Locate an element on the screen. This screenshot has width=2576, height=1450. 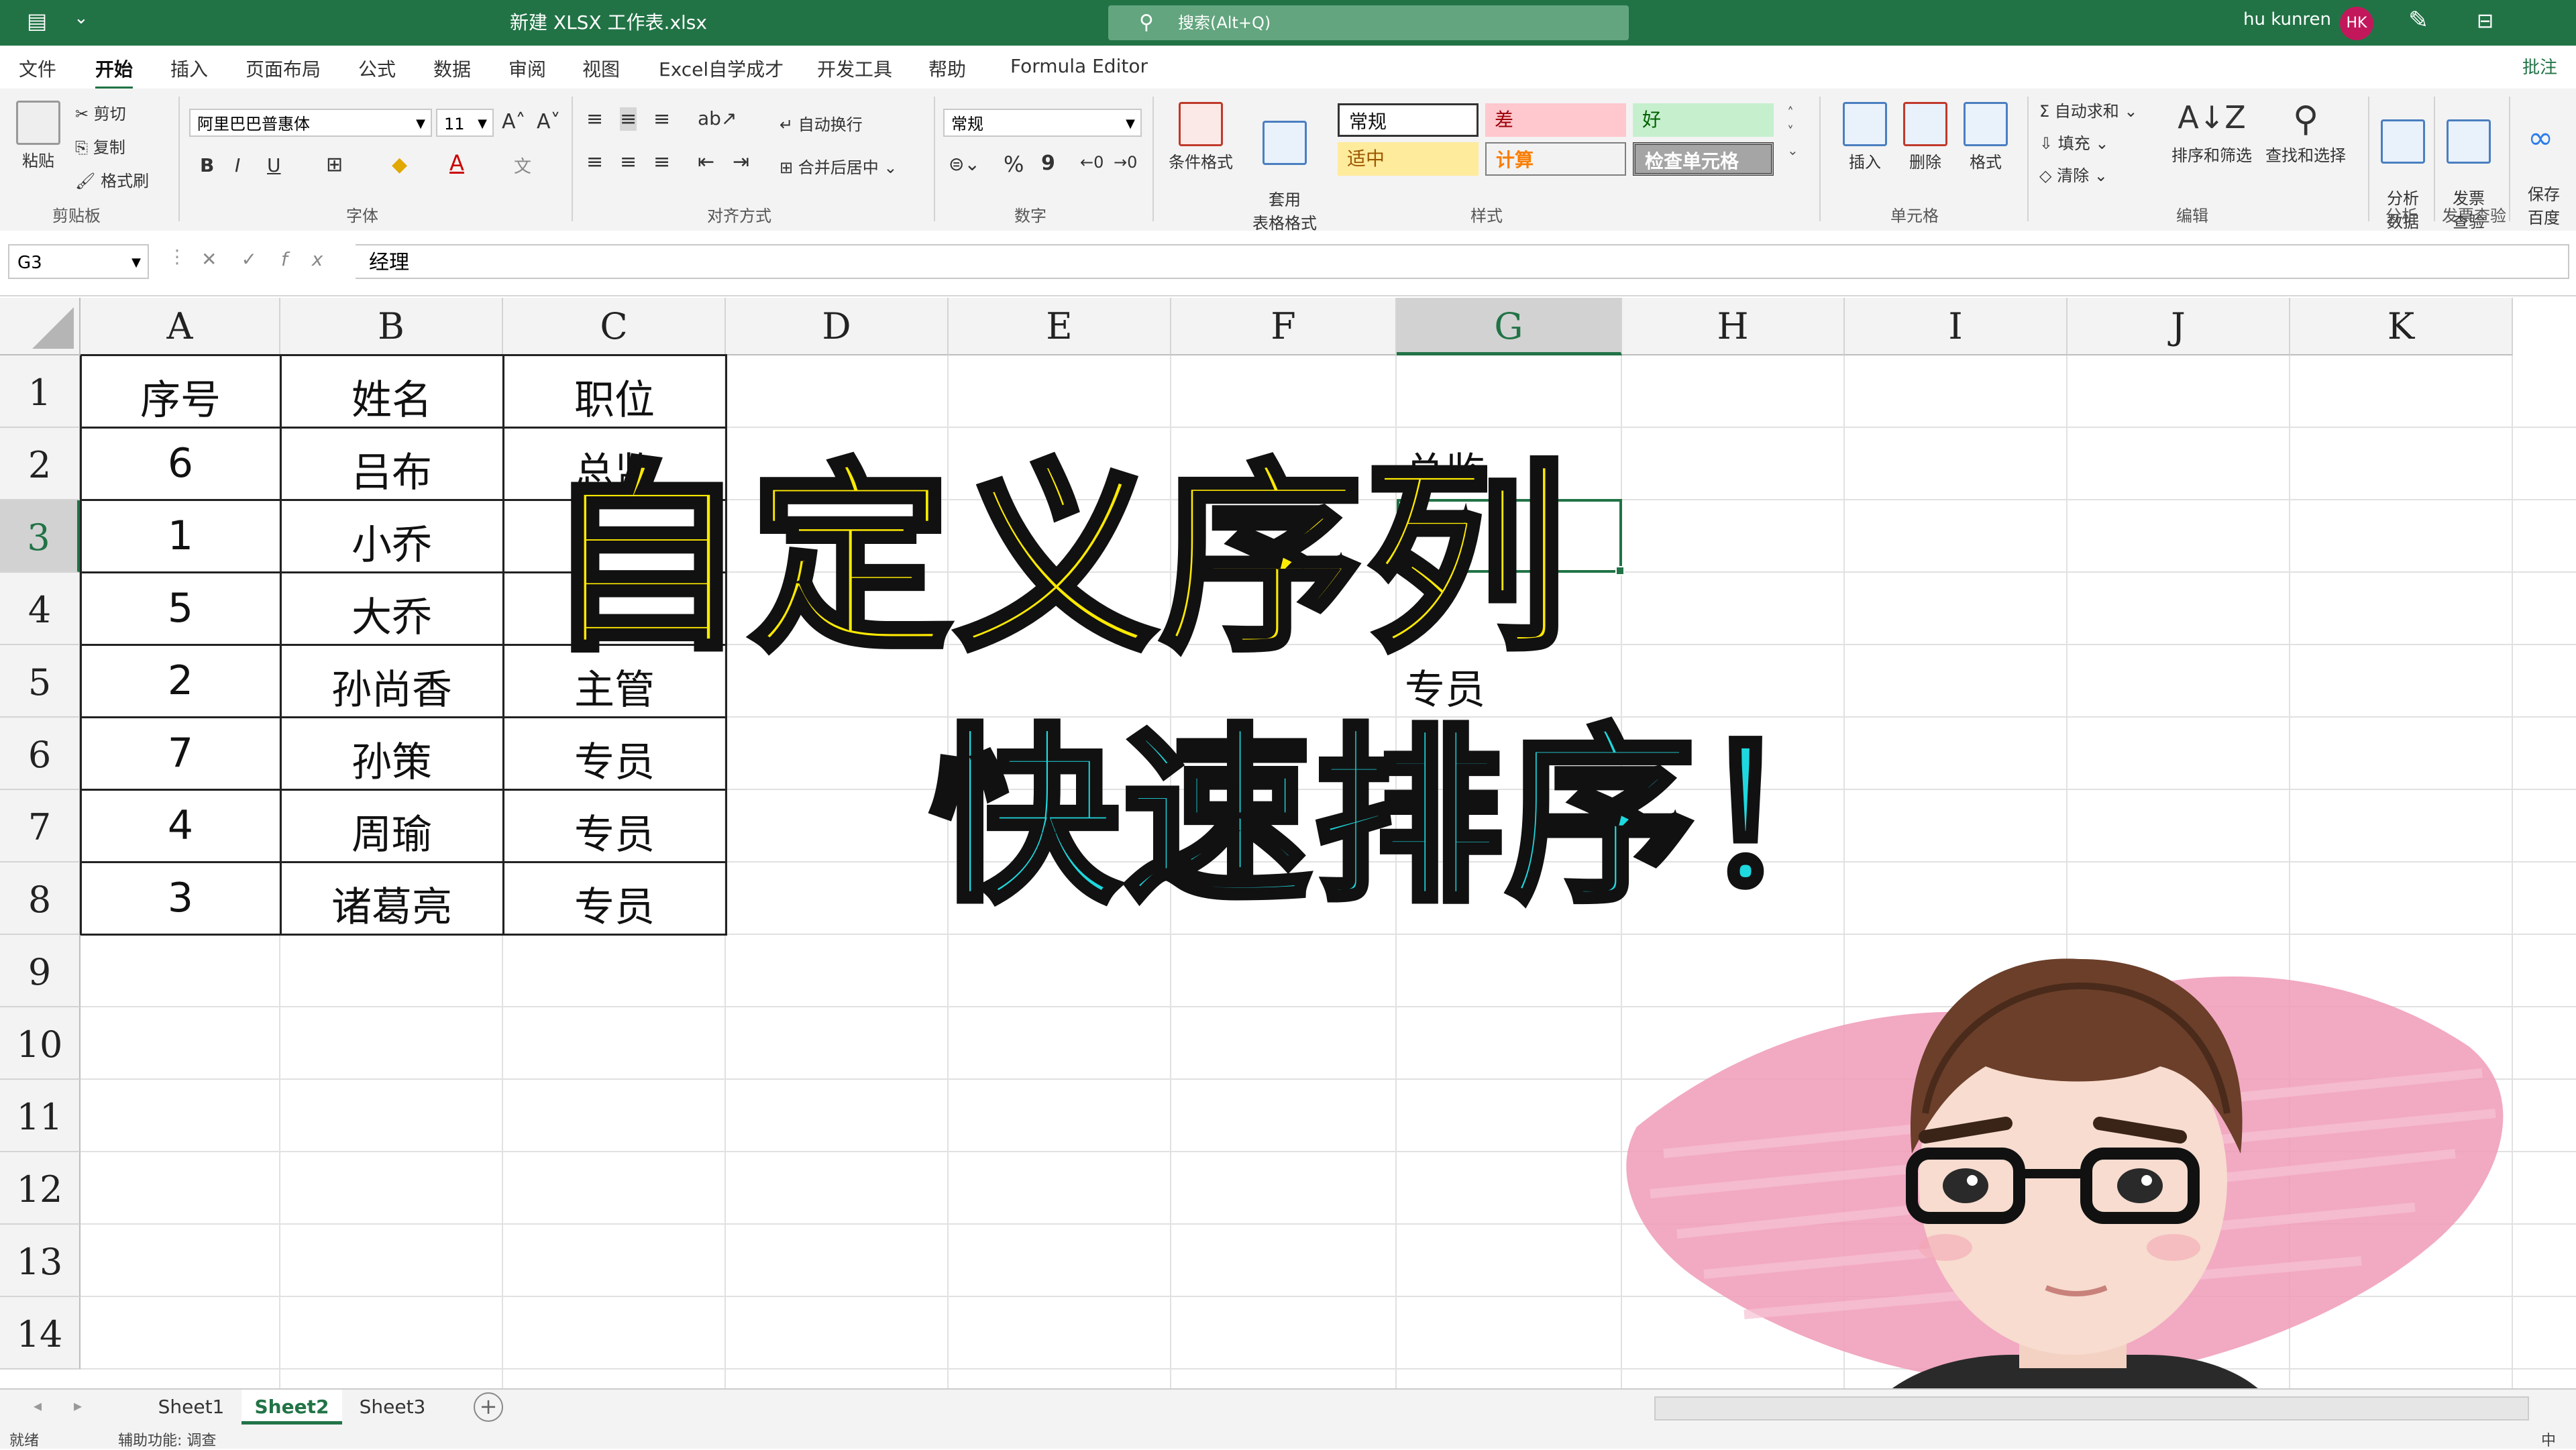
cell-a7: 4 is located at coordinates (180, 825).